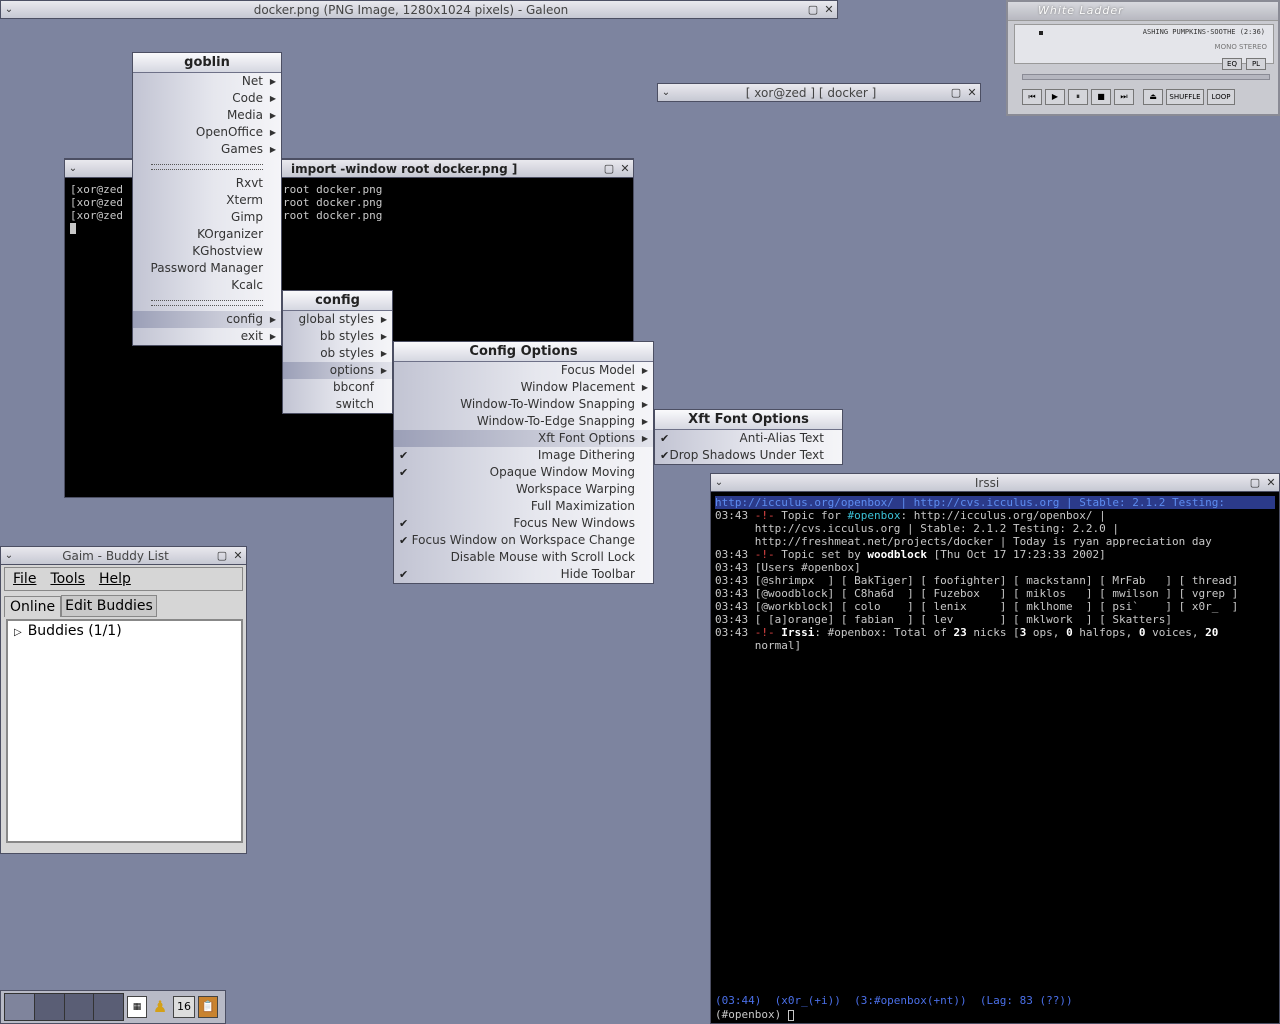 The image size is (1280, 1024). What do you see at coordinates (523, 574) in the screenshot?
I see `menu-item-hide-toolbar: ✔ Hide Toolbar` at bounding box center [523, 574].